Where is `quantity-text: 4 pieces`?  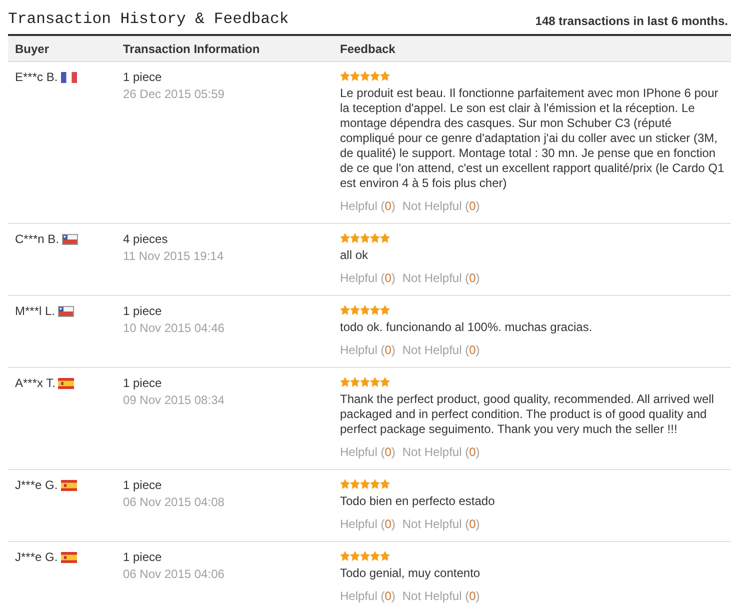 quantity-text: 4 pieces is located at coordinates (146, 239).